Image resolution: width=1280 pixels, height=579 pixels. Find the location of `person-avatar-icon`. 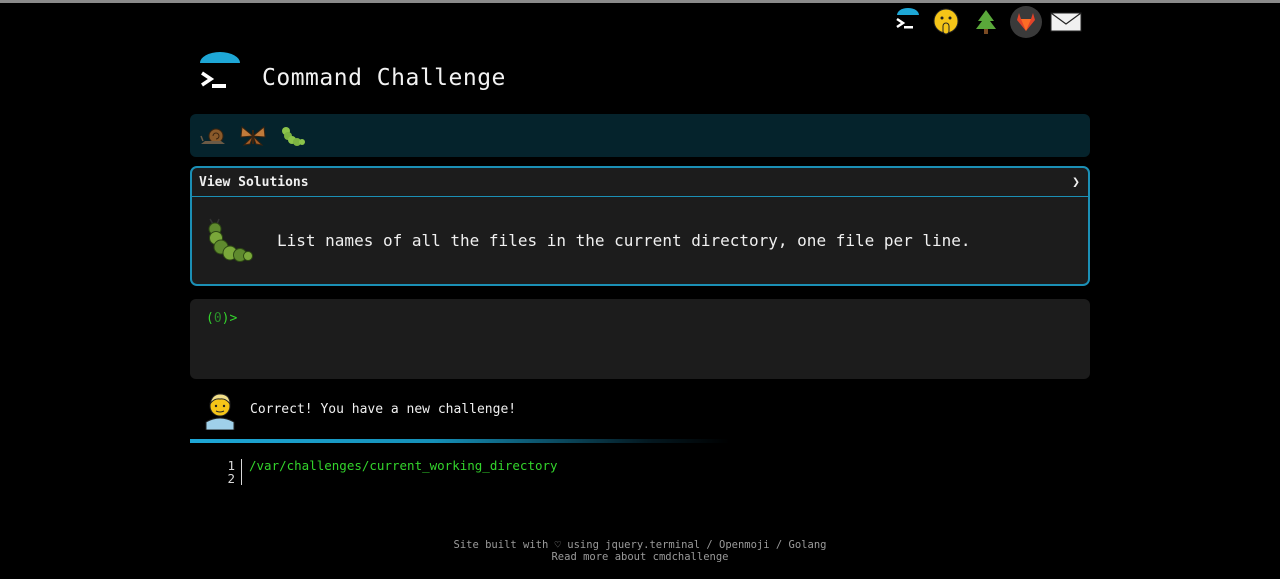

person-avatar-icon is located at coordinates (220, 409).